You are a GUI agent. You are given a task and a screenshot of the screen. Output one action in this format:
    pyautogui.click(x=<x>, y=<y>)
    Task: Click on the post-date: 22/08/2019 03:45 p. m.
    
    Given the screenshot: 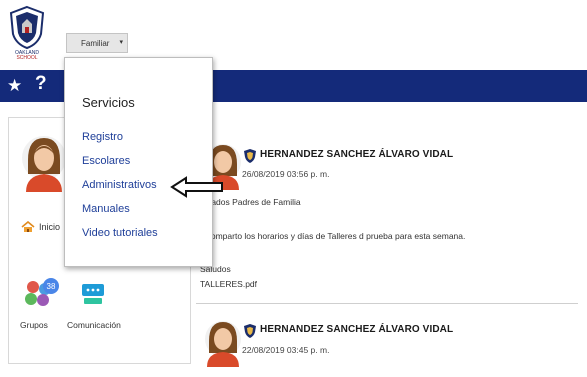 What is the action you would take?
    pyautogui.click(x=286, y=350)
    